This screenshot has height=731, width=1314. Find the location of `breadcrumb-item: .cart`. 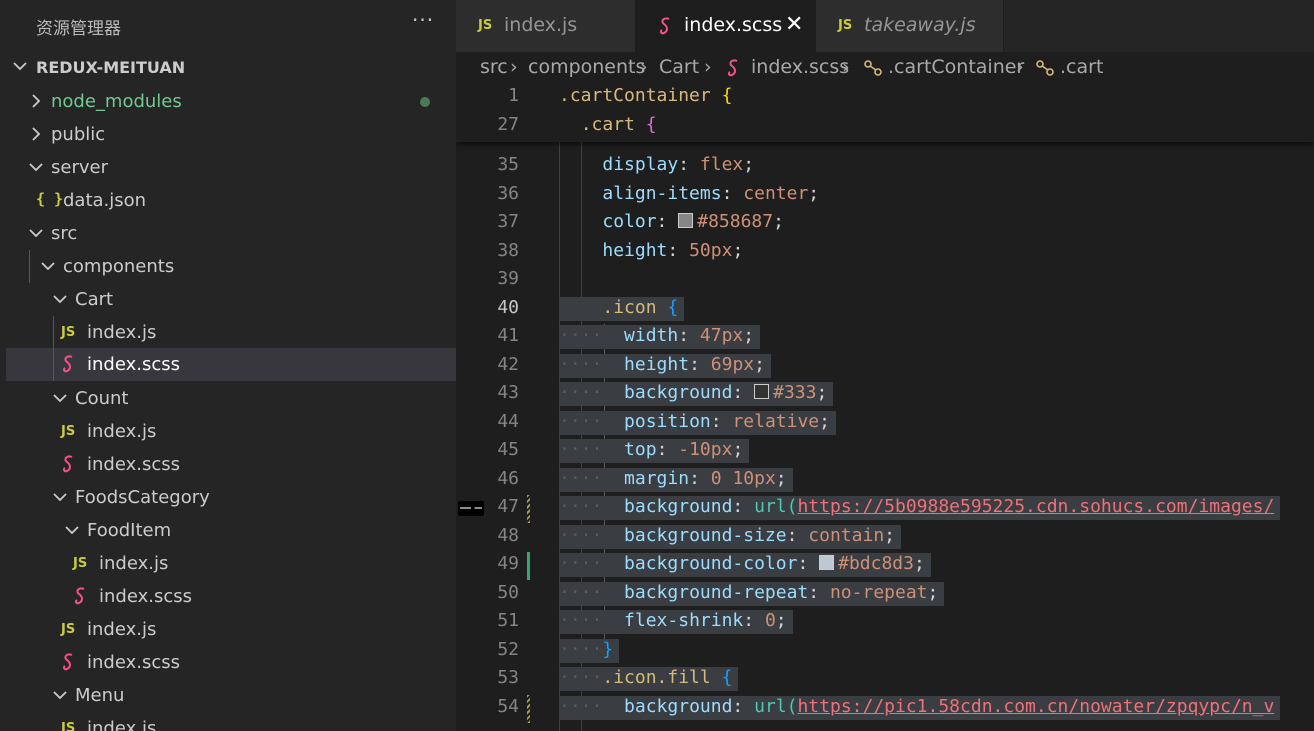

breadcrumb-item: .cart is located at coordinates (1081, 67).